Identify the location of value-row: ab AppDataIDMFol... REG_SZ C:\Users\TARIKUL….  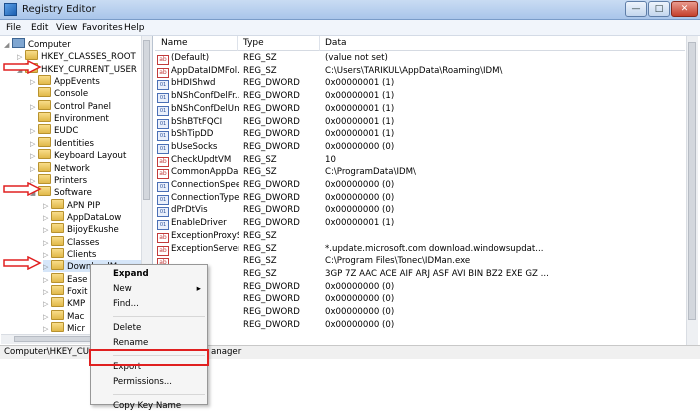
(420, 71).